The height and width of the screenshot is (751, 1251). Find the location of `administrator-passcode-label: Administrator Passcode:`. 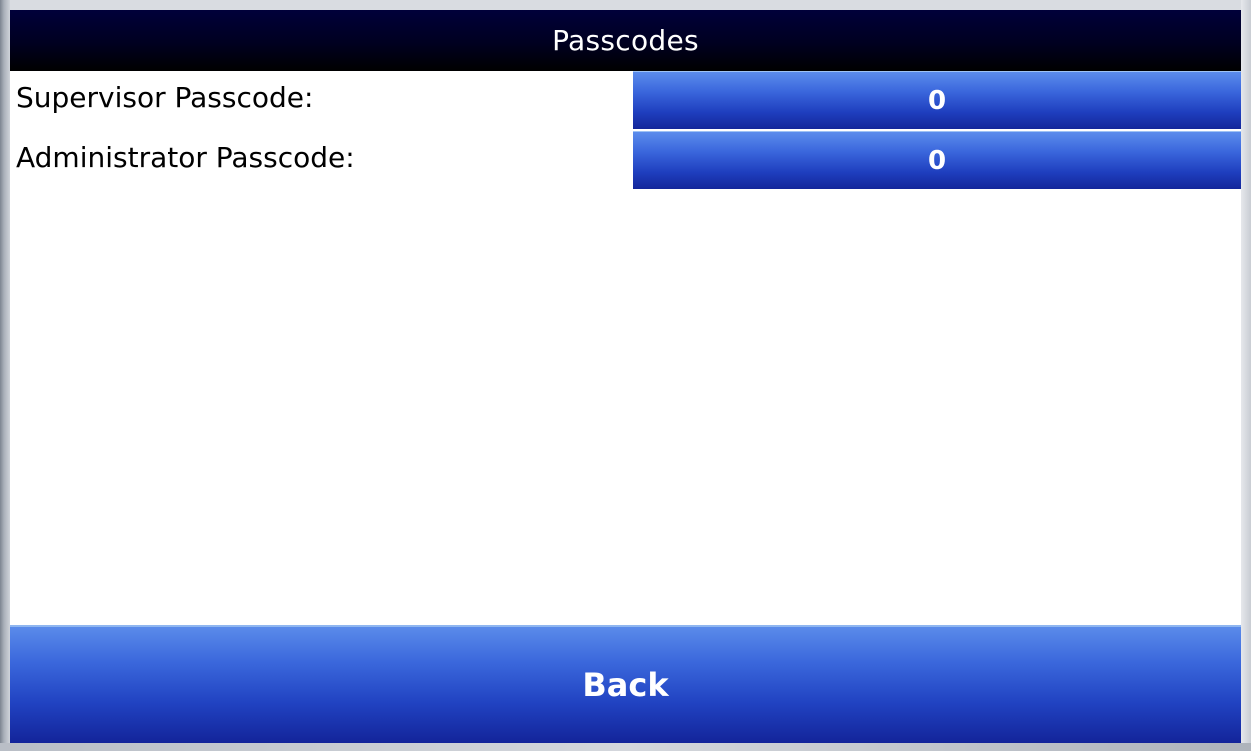

administrator-passcode-label: Administrator Passcode: is located at coordinates (185, 157).